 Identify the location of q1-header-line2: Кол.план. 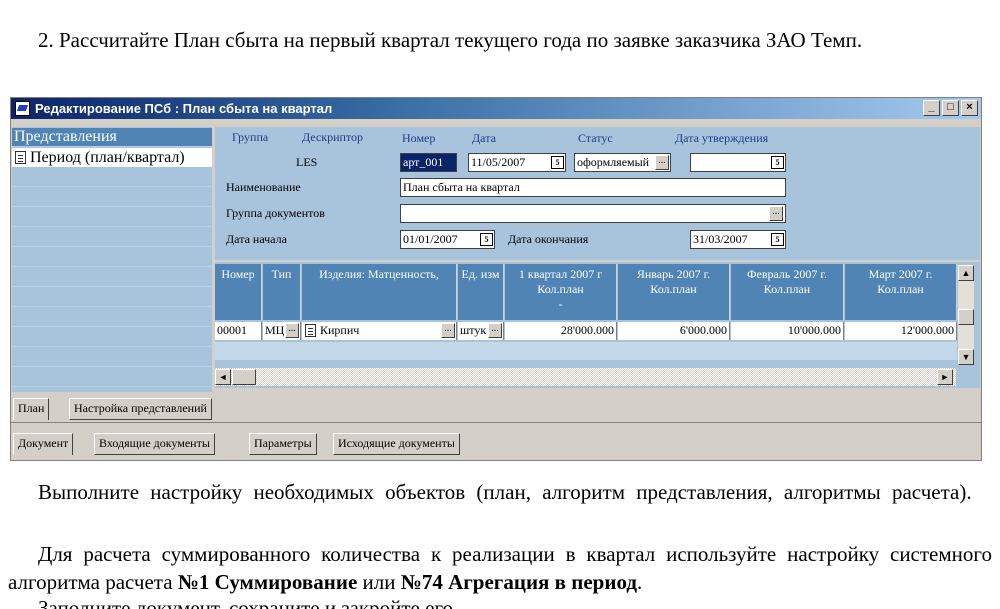
(560, 289).